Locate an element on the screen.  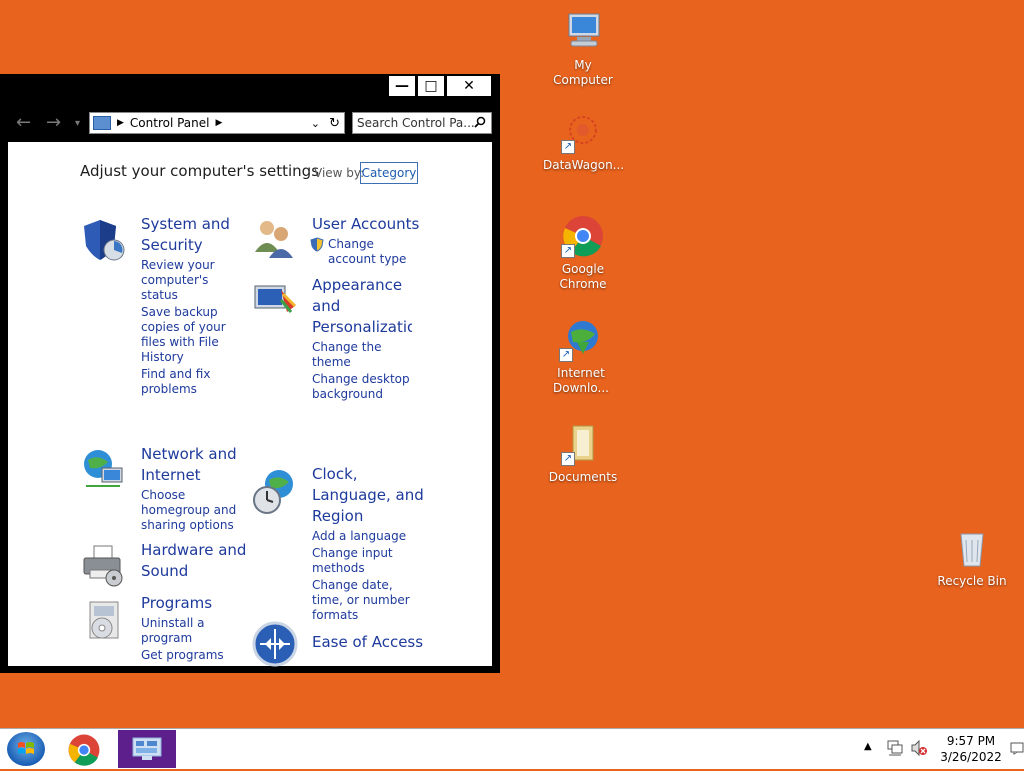
category-link: Change account type is located at coordinates (366, 252).